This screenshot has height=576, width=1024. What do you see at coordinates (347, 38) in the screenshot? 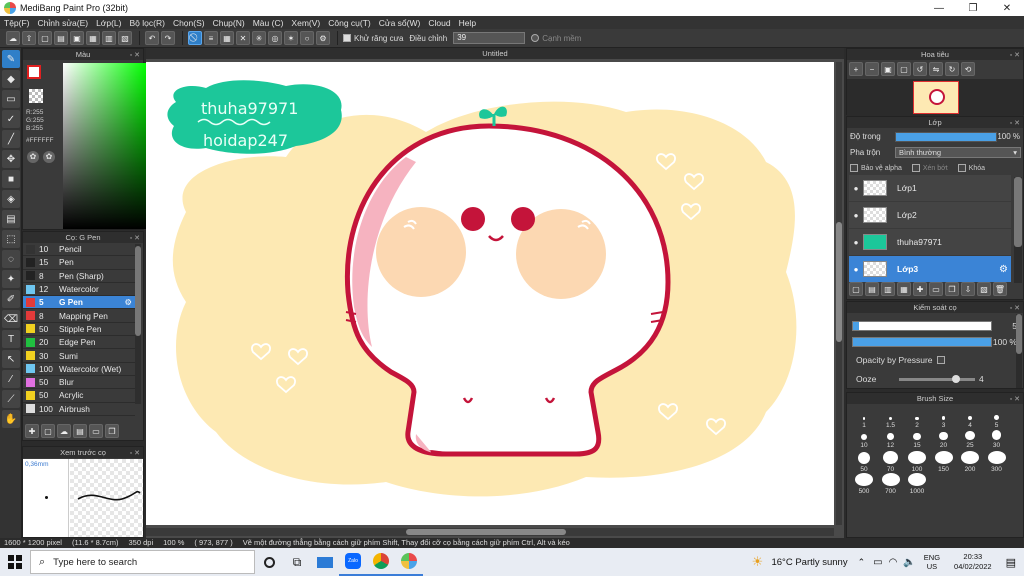
I see `antialias-checkbox` at bounding box center [347, 38].